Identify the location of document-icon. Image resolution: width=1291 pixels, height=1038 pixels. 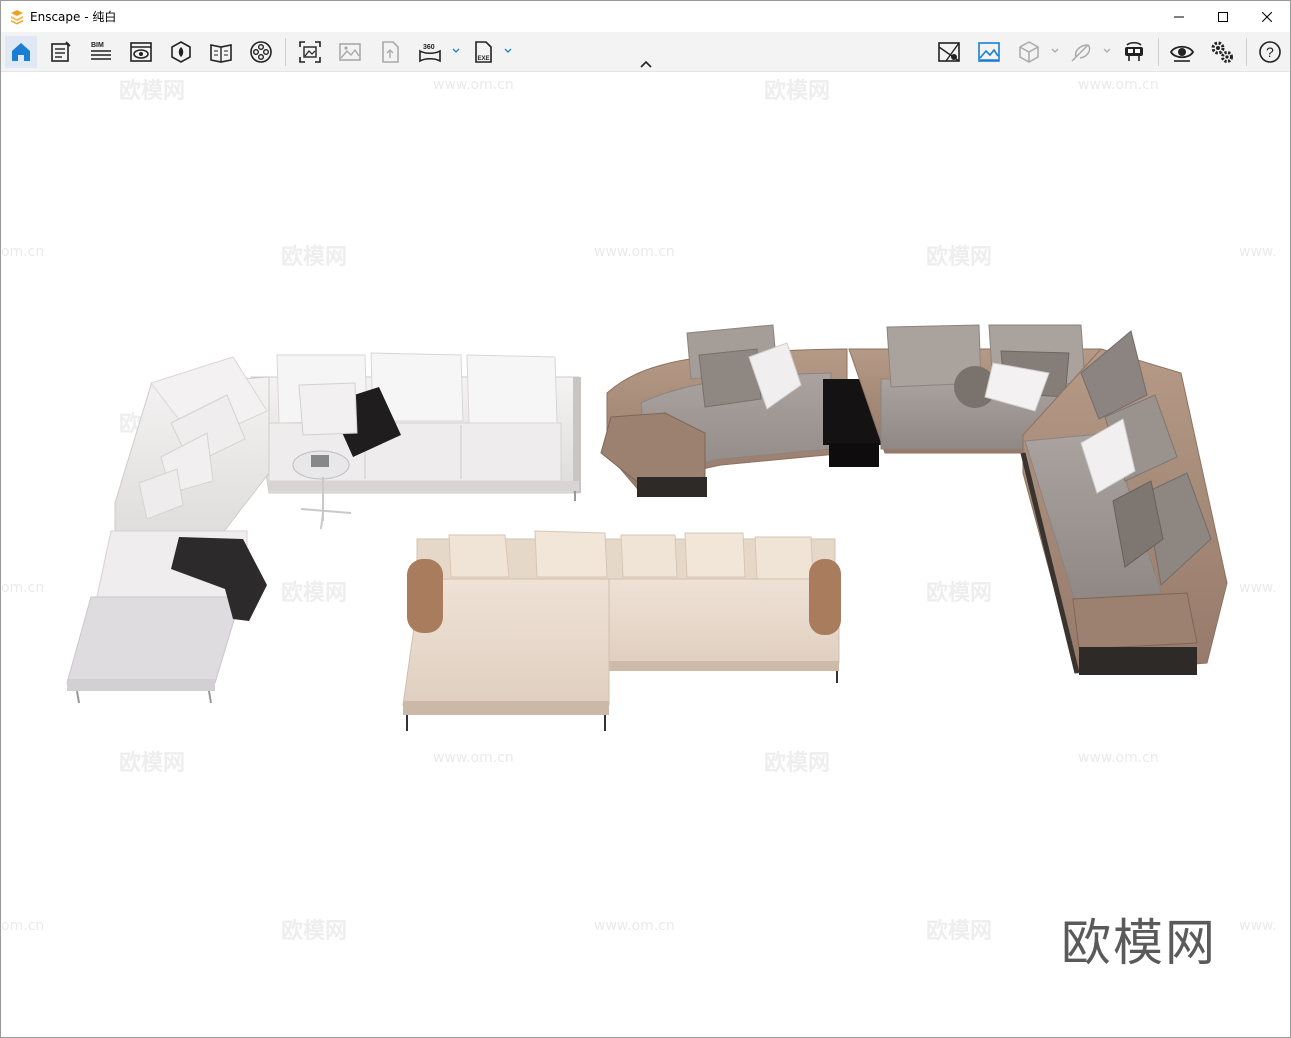
(61, 51).